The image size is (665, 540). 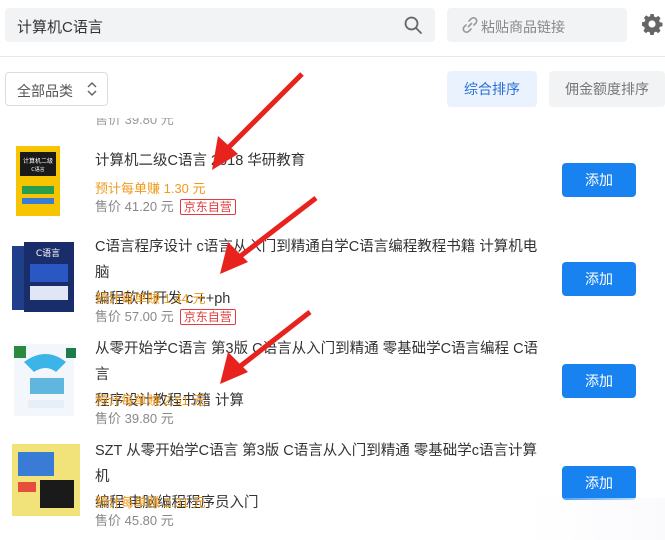 I want to click on price-text: 售价 57.00 元京东自营, so click(x=165, y=315).